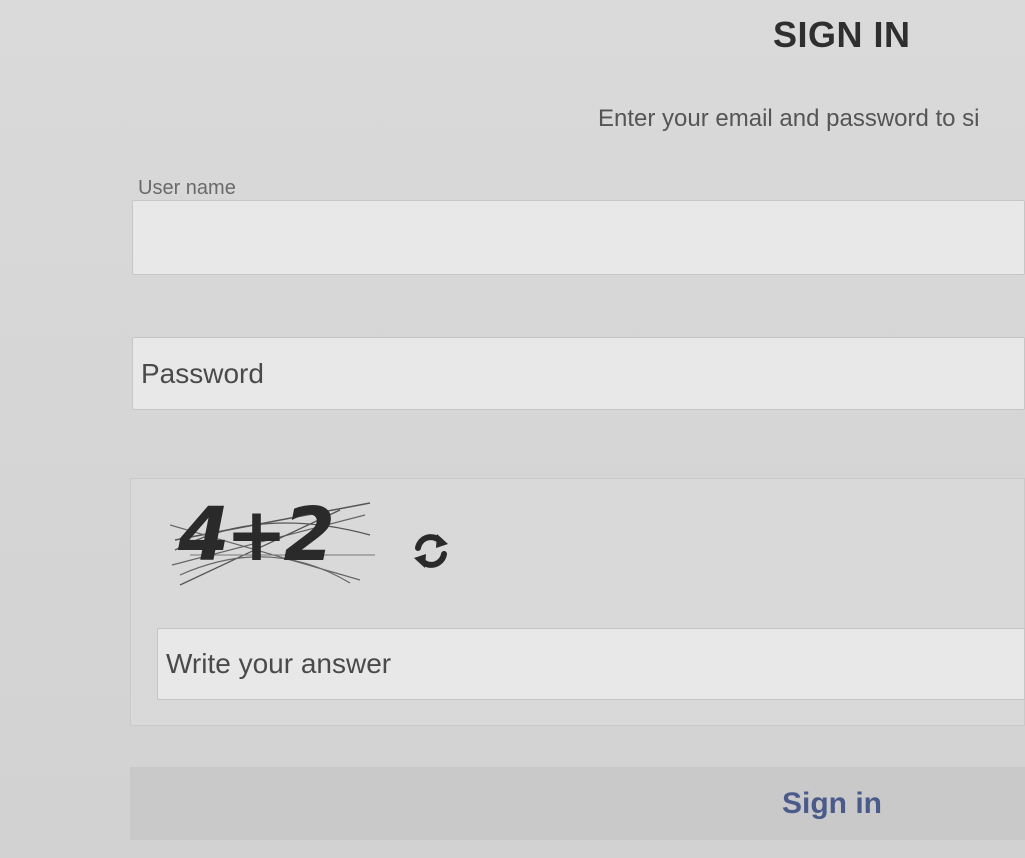 The width and height of the screenshot is (1025, 858). I want to click on captcha-answer-input, so click(591, 664).